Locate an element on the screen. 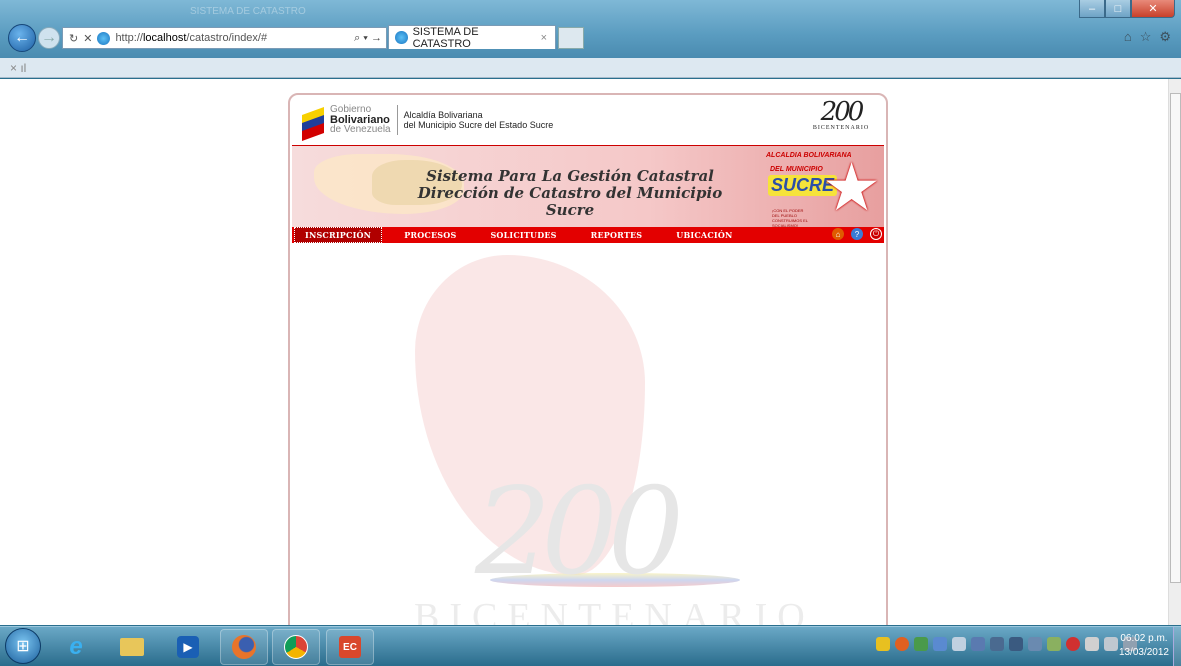  star-icon: ★ is located at coordinates (852, 187).